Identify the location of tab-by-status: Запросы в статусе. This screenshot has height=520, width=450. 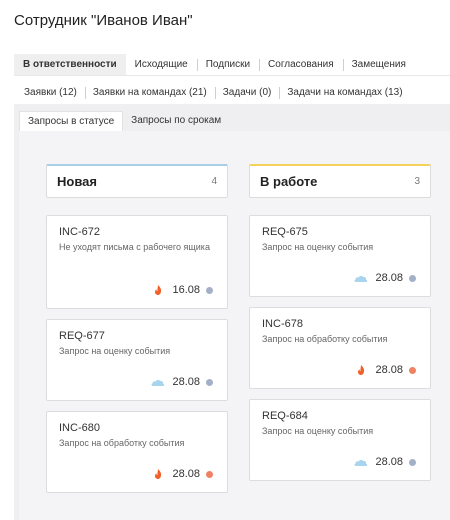
(71, 121).